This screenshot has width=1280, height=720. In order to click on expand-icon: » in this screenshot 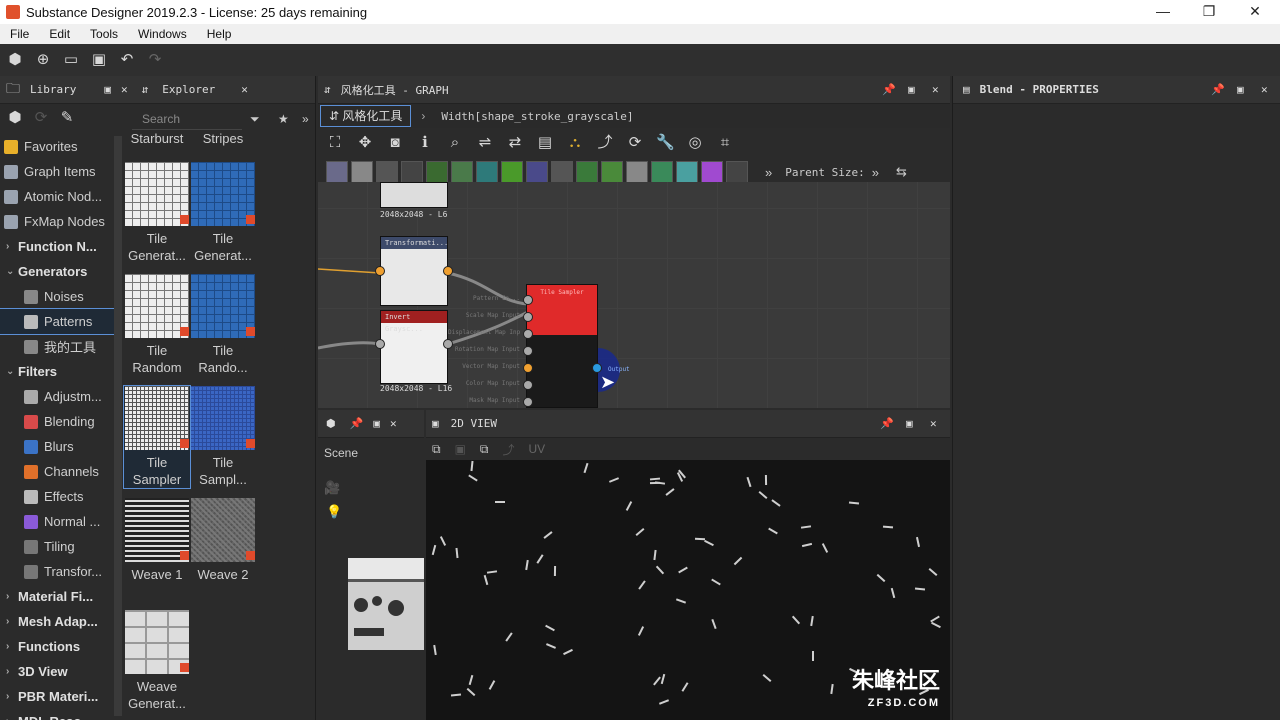, I will do `click(305, 119)`.